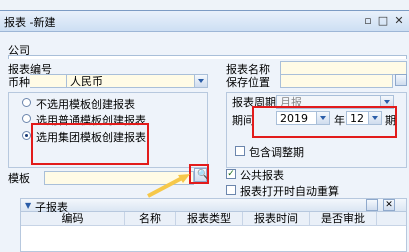 The height and width of the screenshot is (252, 409). Describe the element at coordinates (336, 81) in the screenshot. I see `save-location-input` at that location.